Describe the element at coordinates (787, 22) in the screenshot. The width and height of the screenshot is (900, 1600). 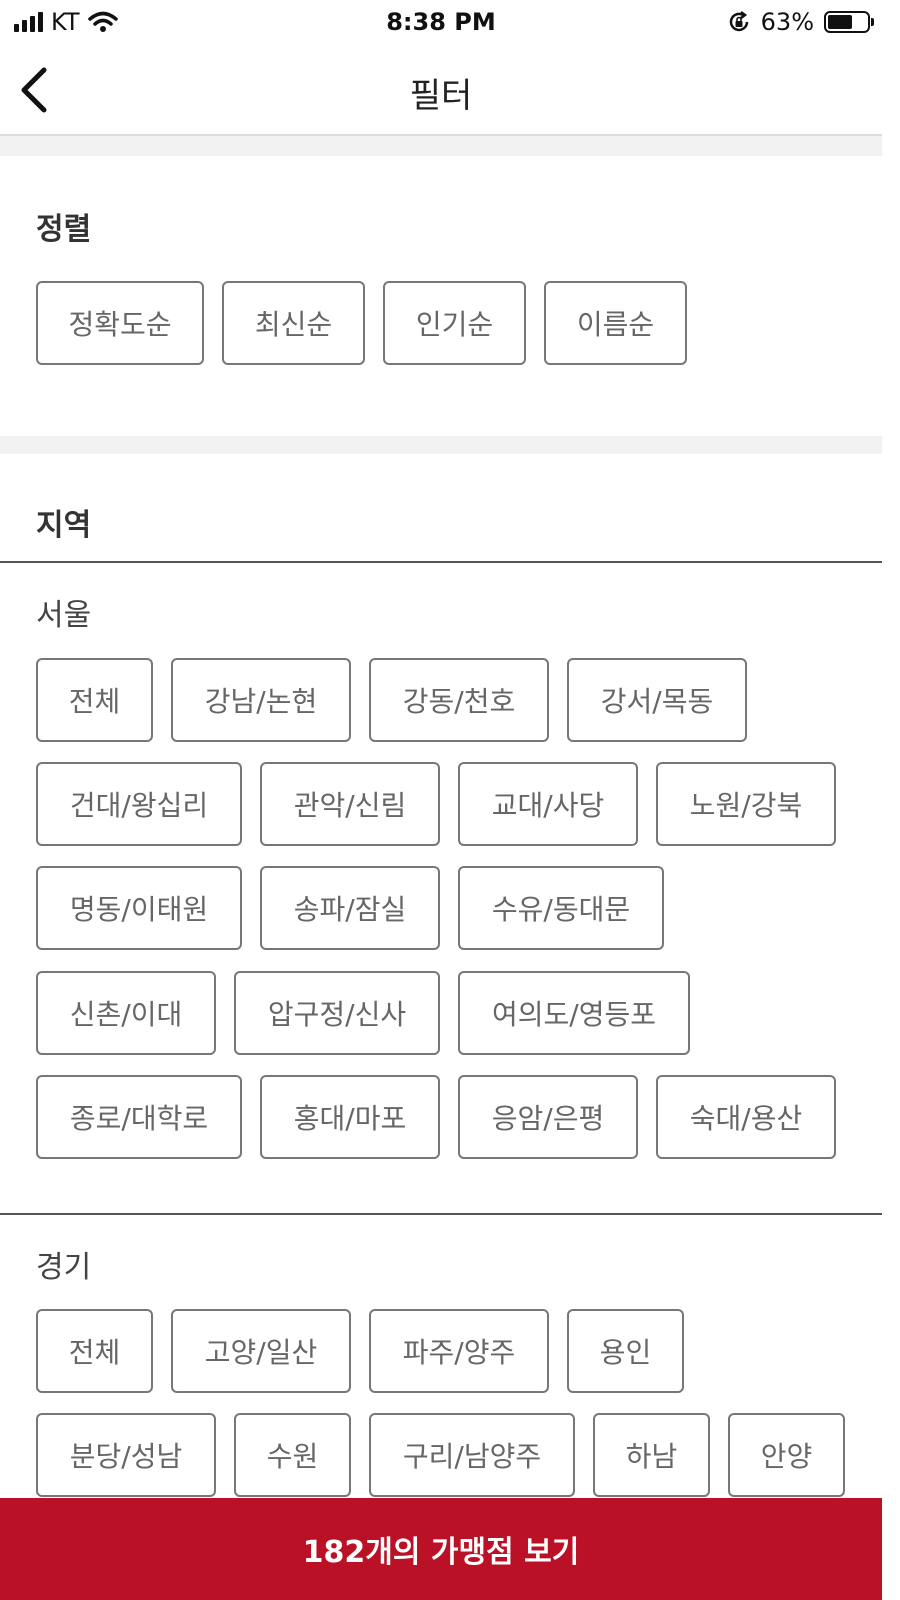
I see `battery-percent: 63%` at that location.